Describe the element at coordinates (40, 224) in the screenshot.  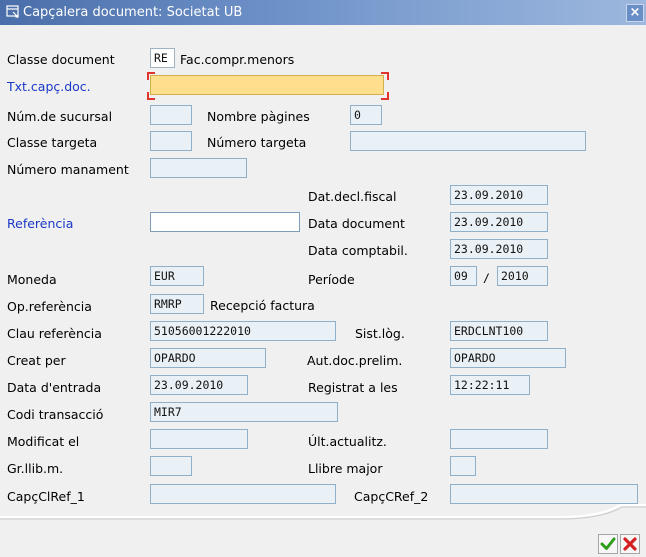
I see `referencia-label: Referència` at that location.